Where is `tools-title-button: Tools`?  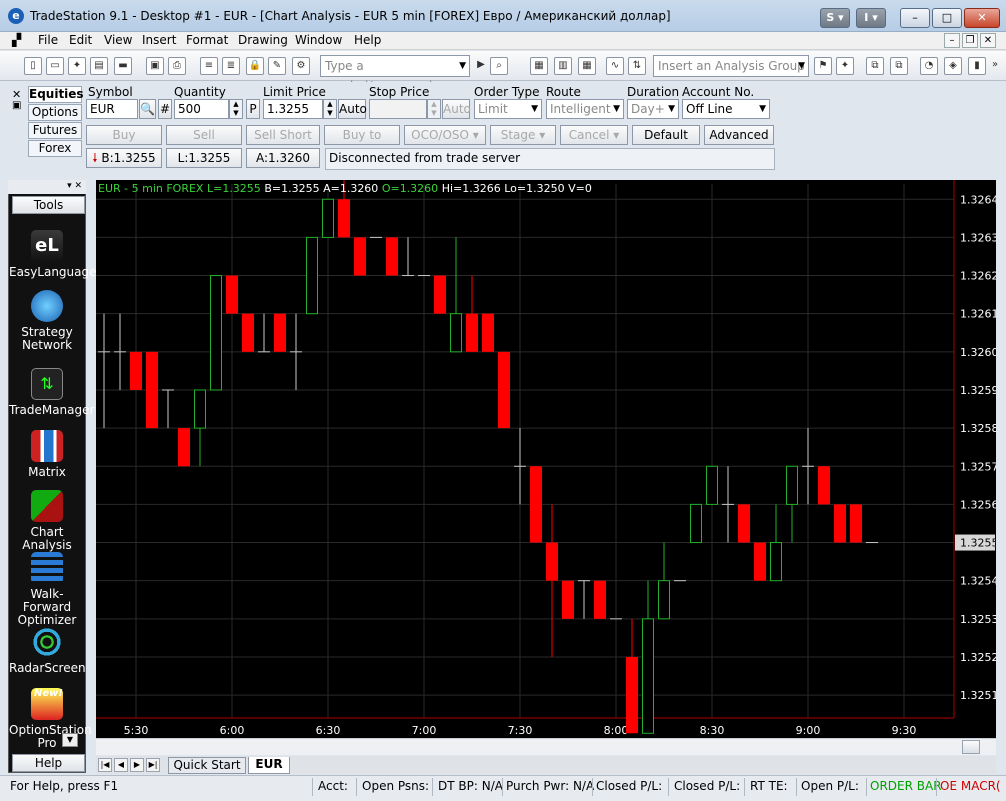 tools-title-button: Tools is located at coordinates (48, 205).